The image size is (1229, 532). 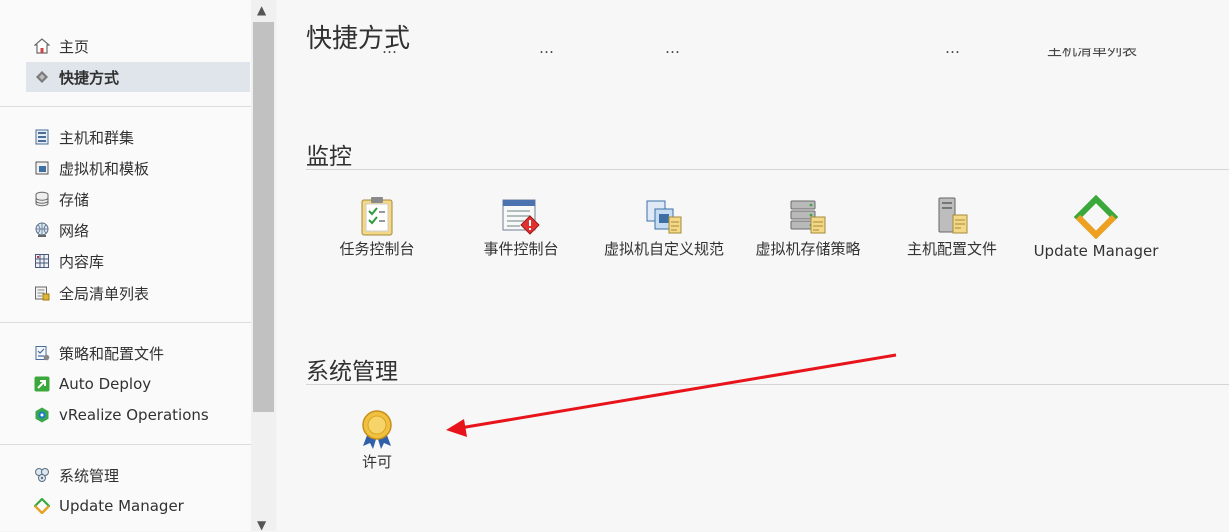 I want to click on annotation-arrow, so click(x=671, y=395).